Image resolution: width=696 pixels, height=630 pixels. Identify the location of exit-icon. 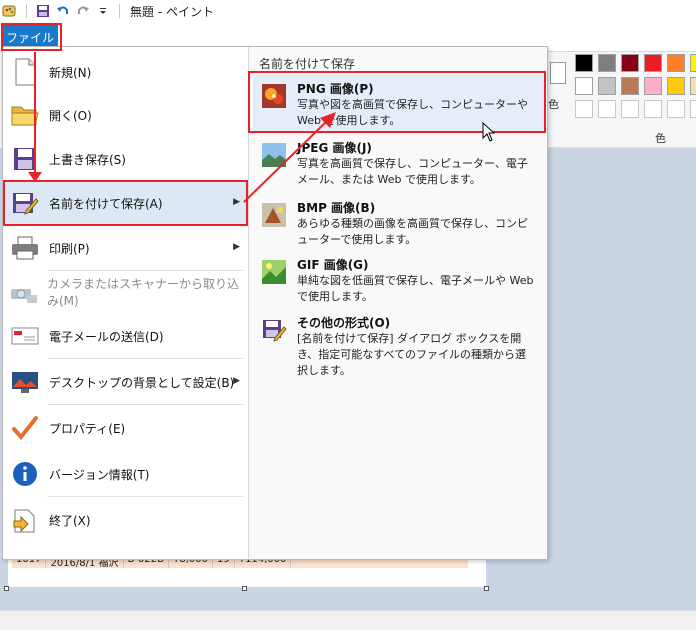
(25, 520).